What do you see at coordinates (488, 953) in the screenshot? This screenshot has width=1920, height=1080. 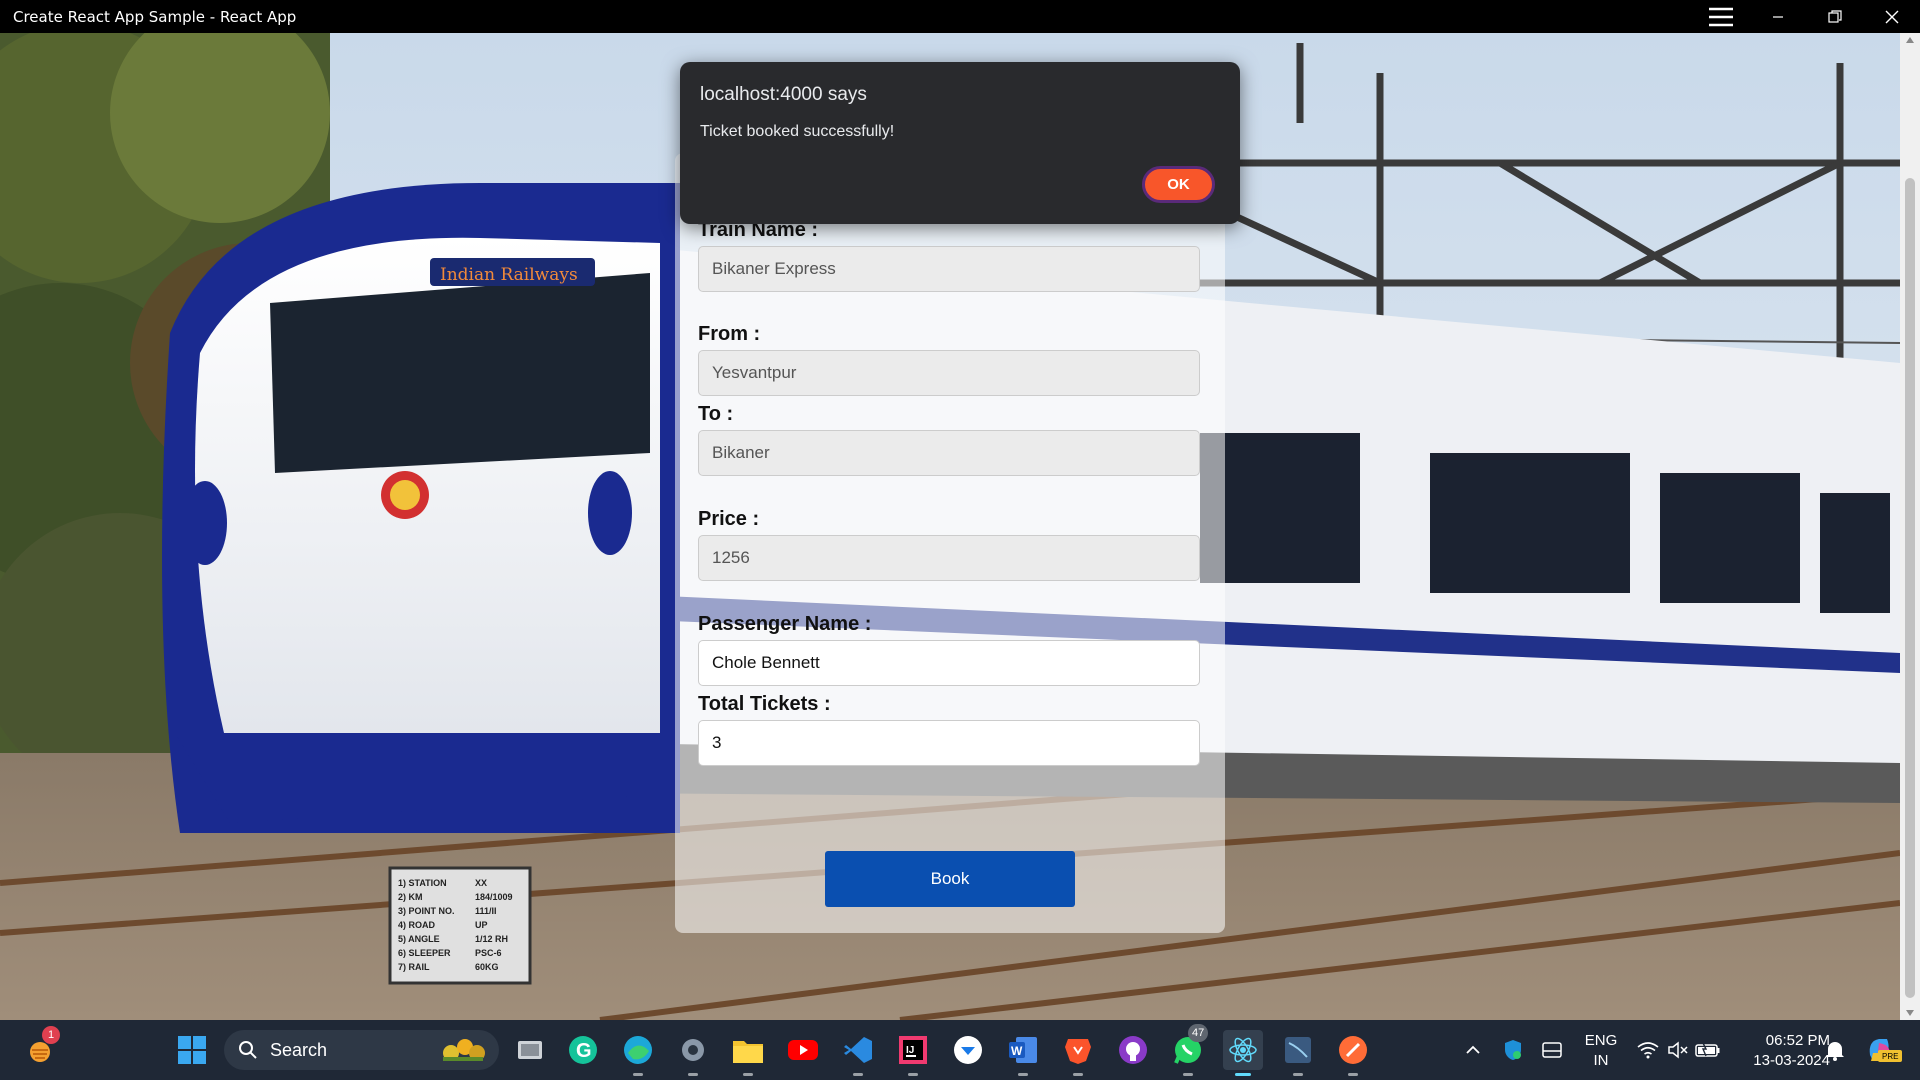 I see `sign-value: PSC-6` at bounding box center [488, 953].